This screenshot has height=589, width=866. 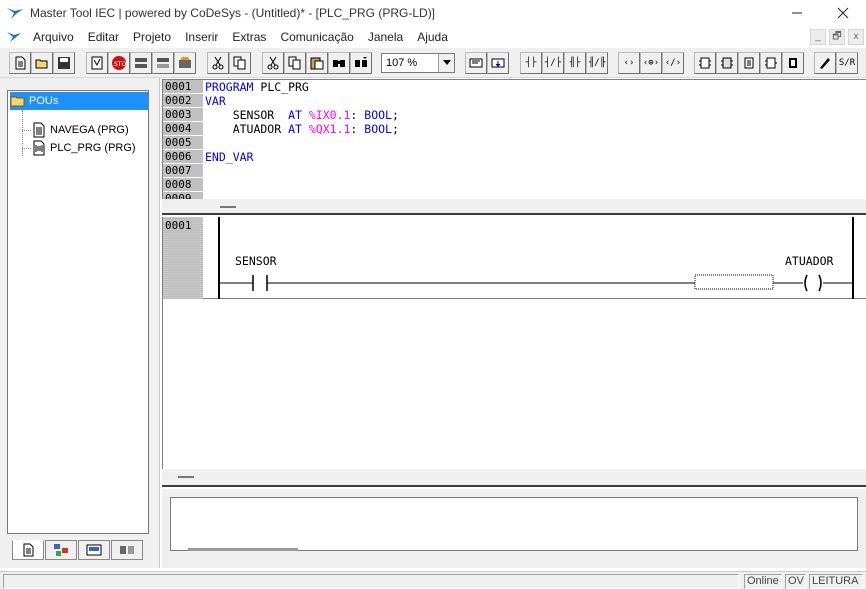 I want to click on coil-label: ATUADOR, so click(x=809, y=261).